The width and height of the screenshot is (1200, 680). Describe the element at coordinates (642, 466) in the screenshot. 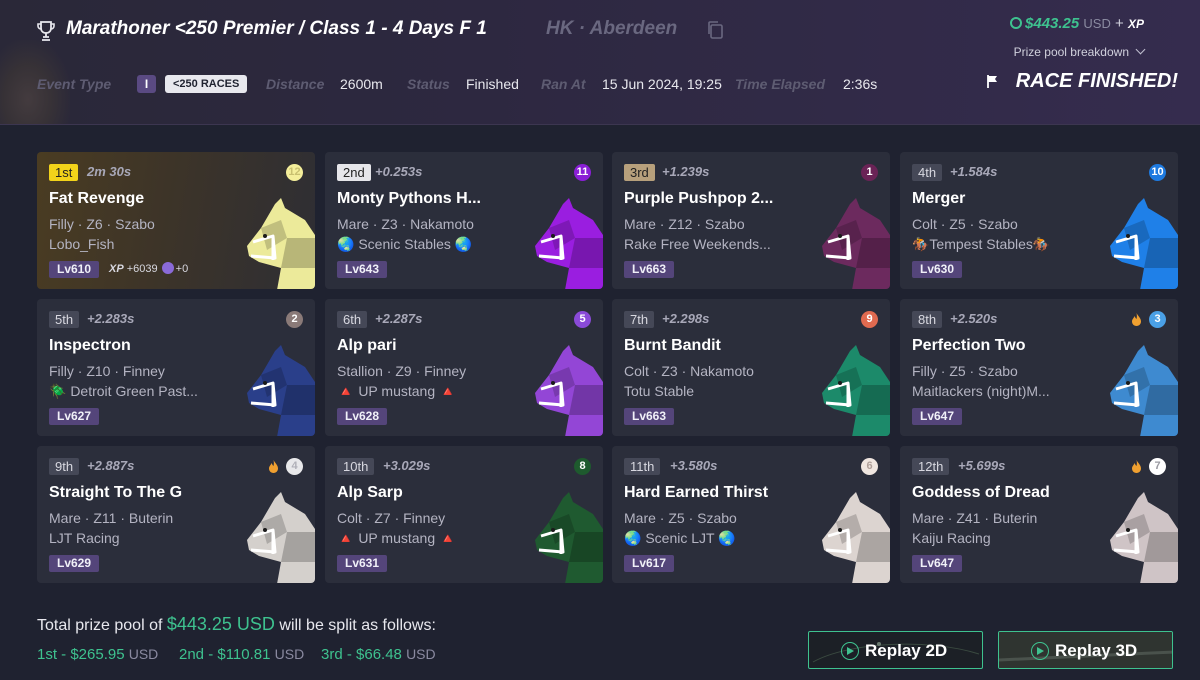

I see `place-badge: 11th` at that location.